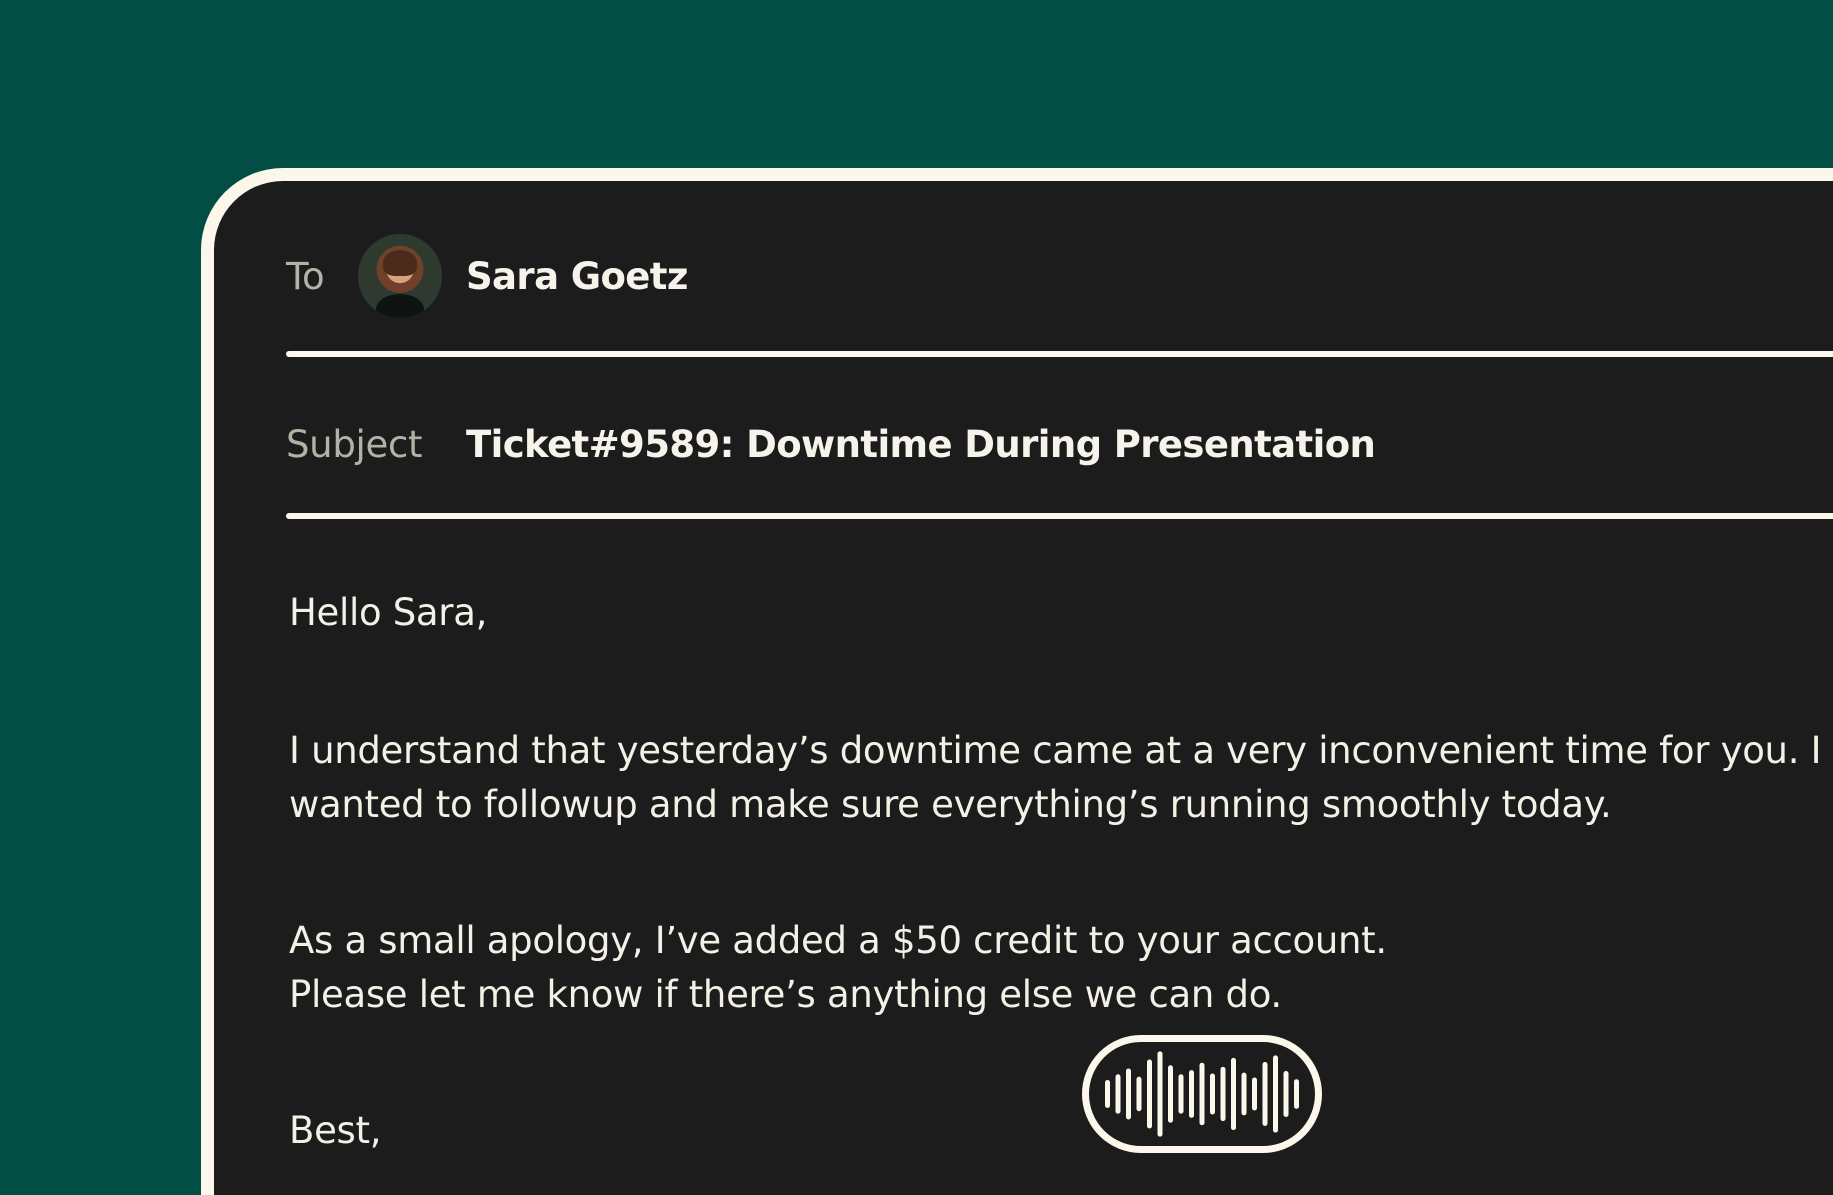  I want to click on waveform-icon, so click(1202, 1094).